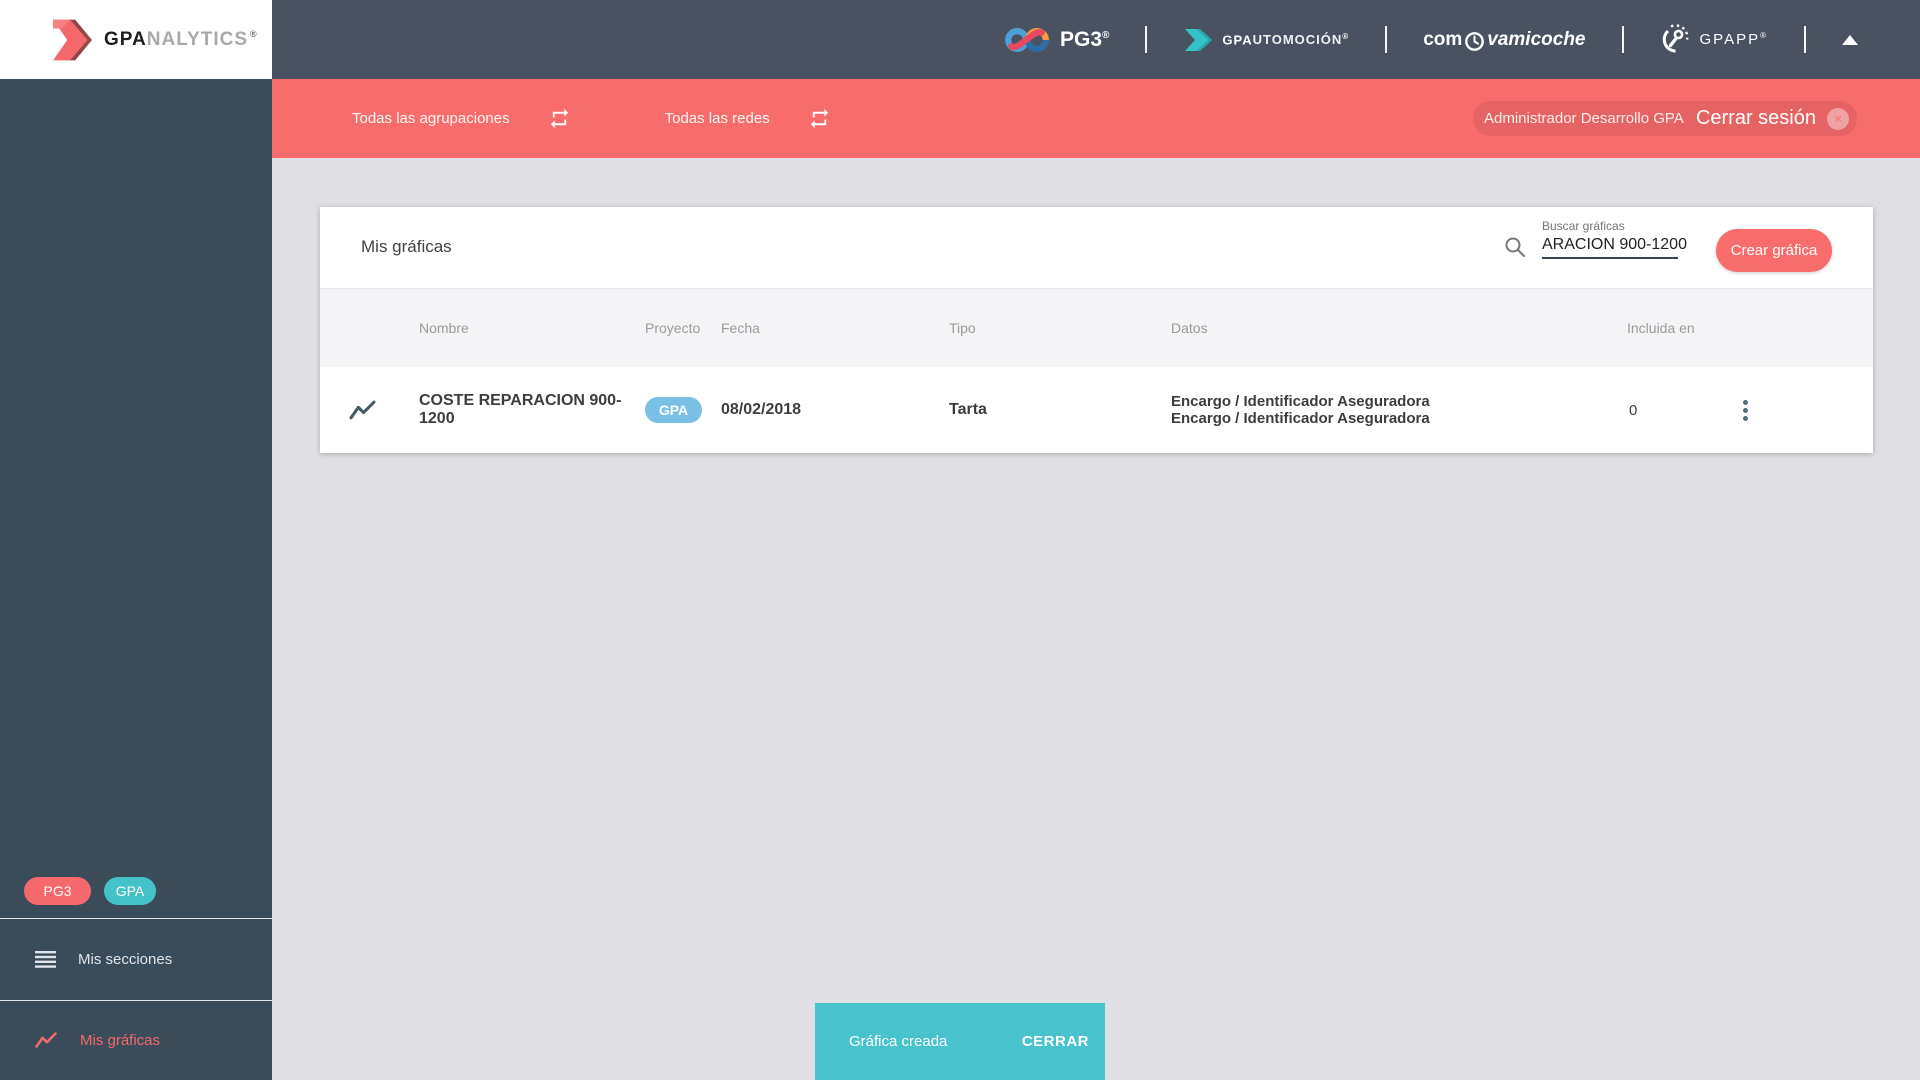  Describe the element at coordinates (1850, 39) in the screenshot. I see `collapse-arrow-icon` at that location.